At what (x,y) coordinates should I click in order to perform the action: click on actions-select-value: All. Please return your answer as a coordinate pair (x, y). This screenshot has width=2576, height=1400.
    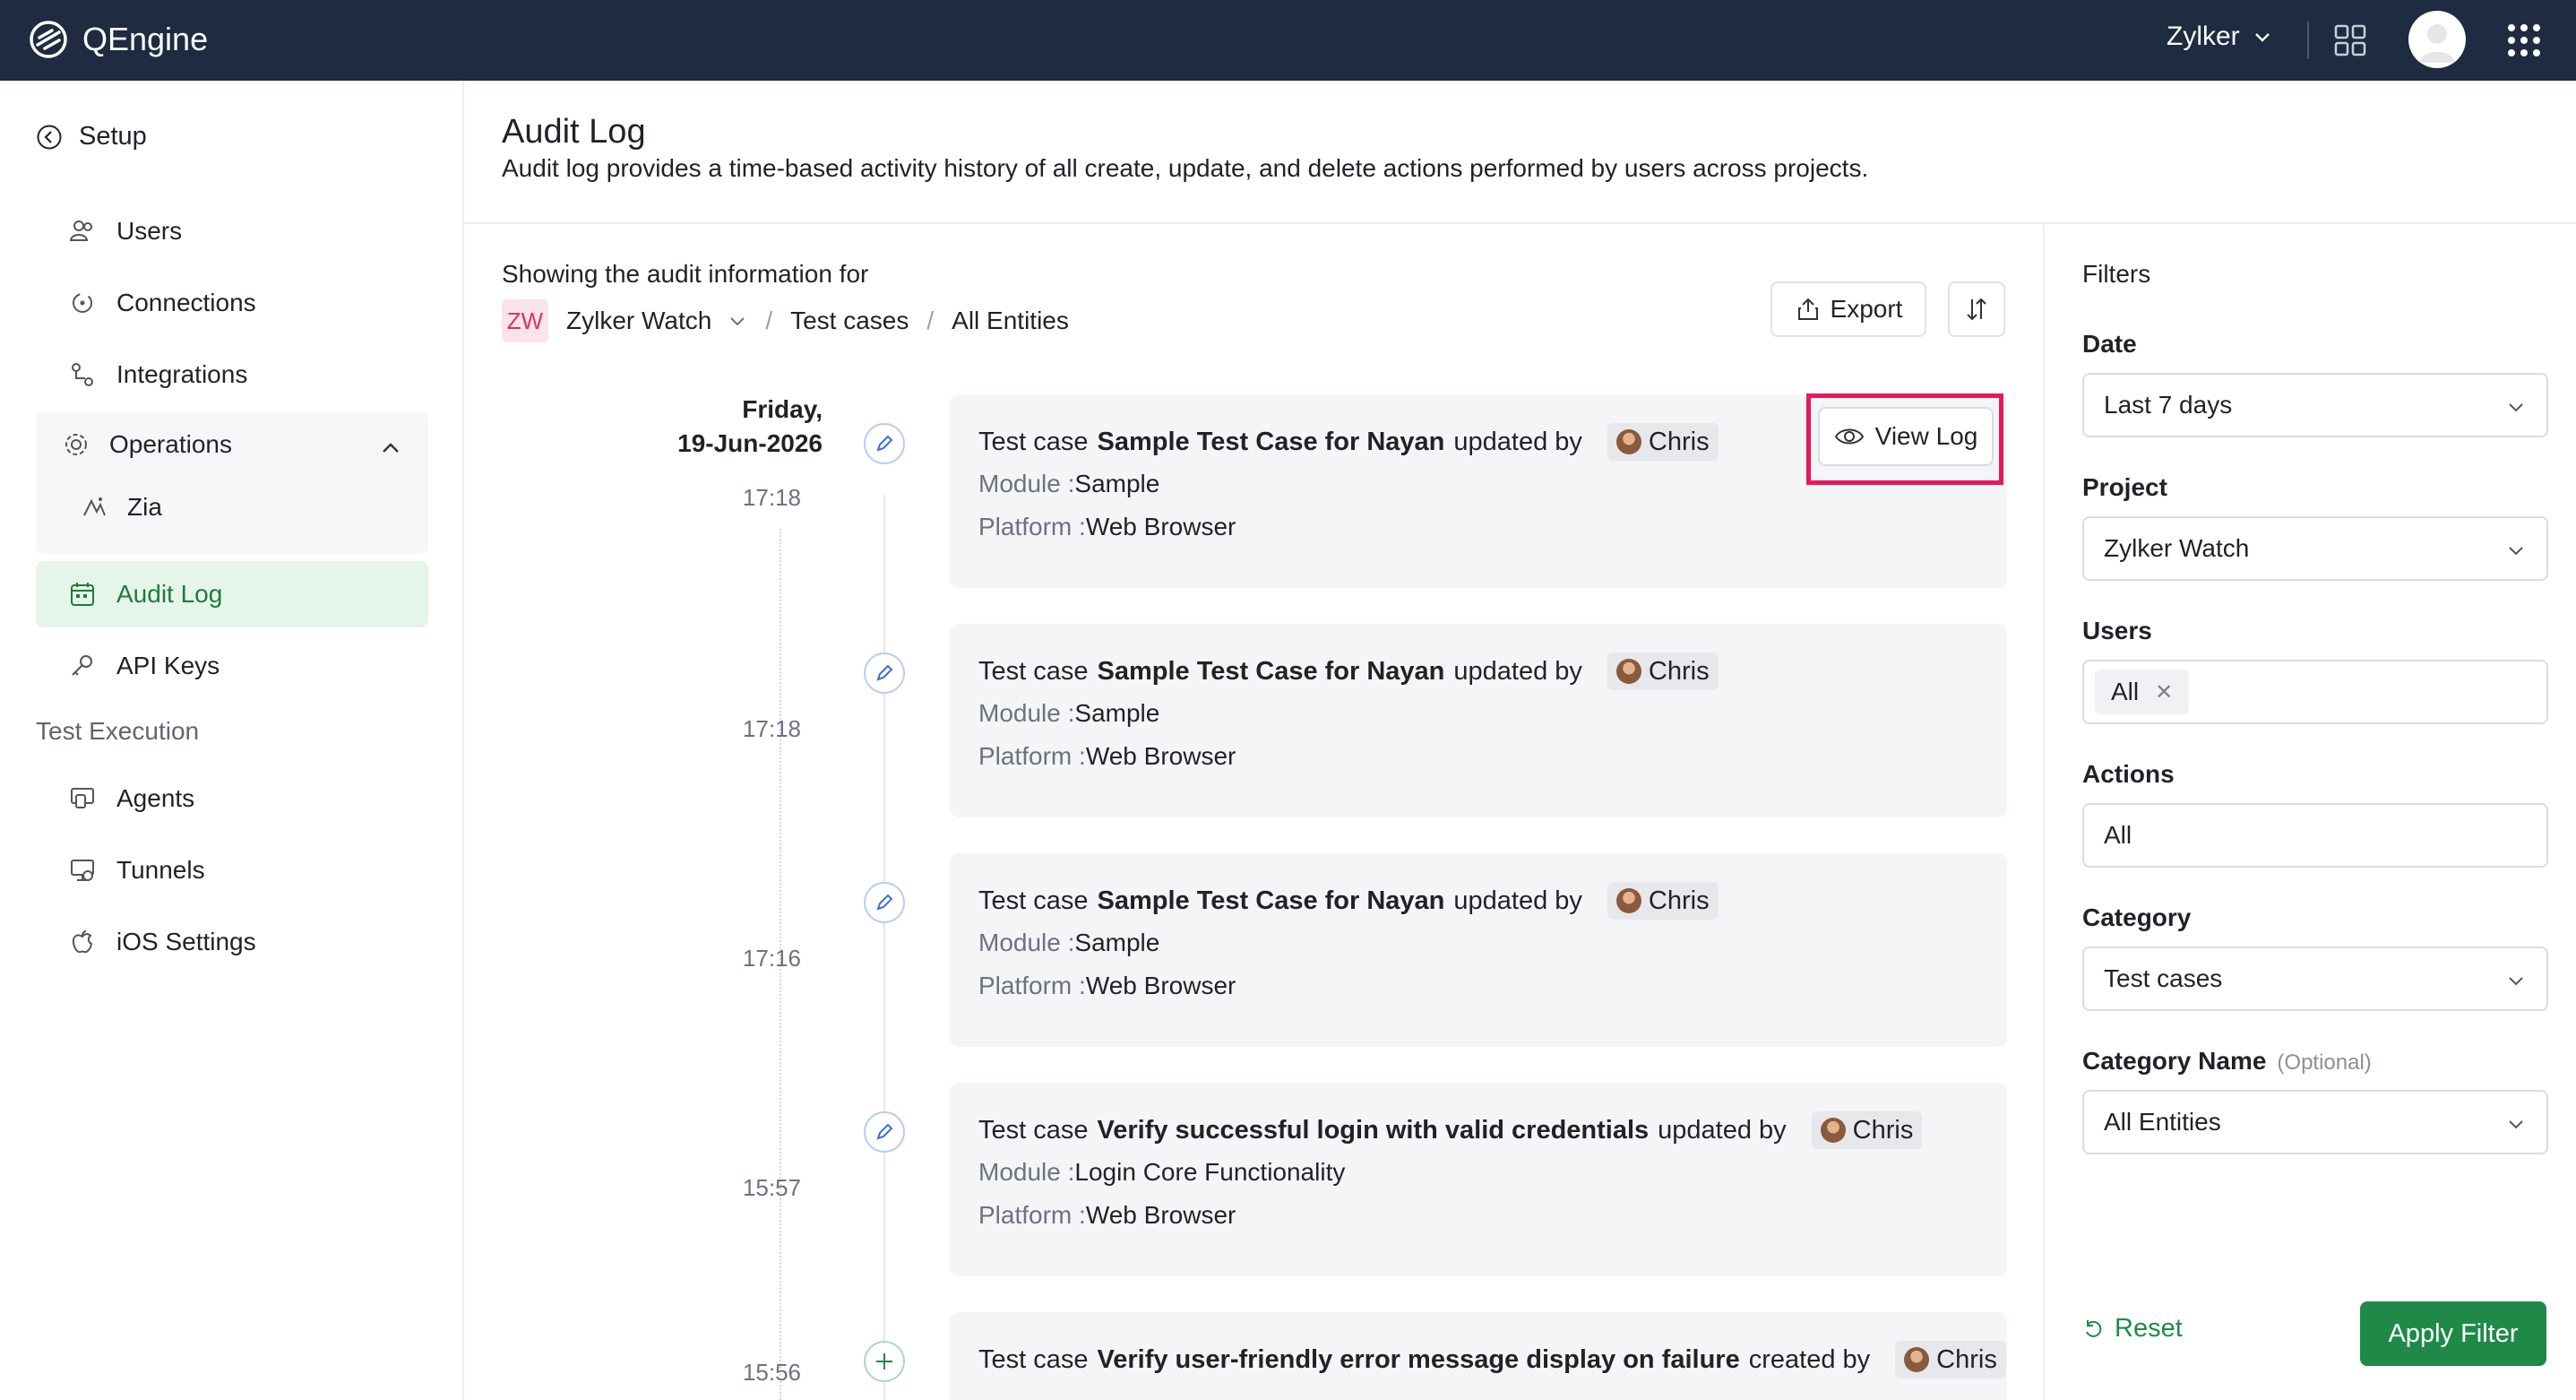
    Looking at the image, I should click on (2118, 835).